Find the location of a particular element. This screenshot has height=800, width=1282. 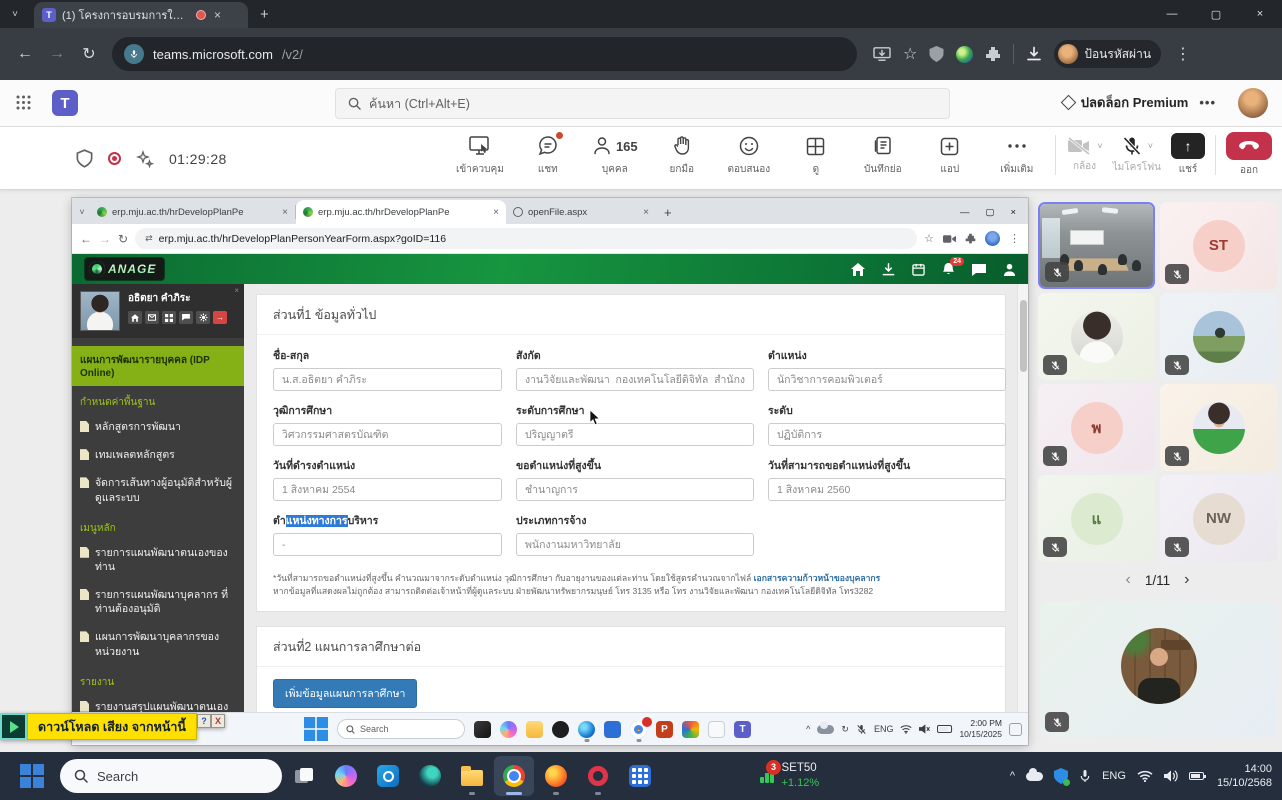

inner-camera-icon is located at coordinates (949, 239).